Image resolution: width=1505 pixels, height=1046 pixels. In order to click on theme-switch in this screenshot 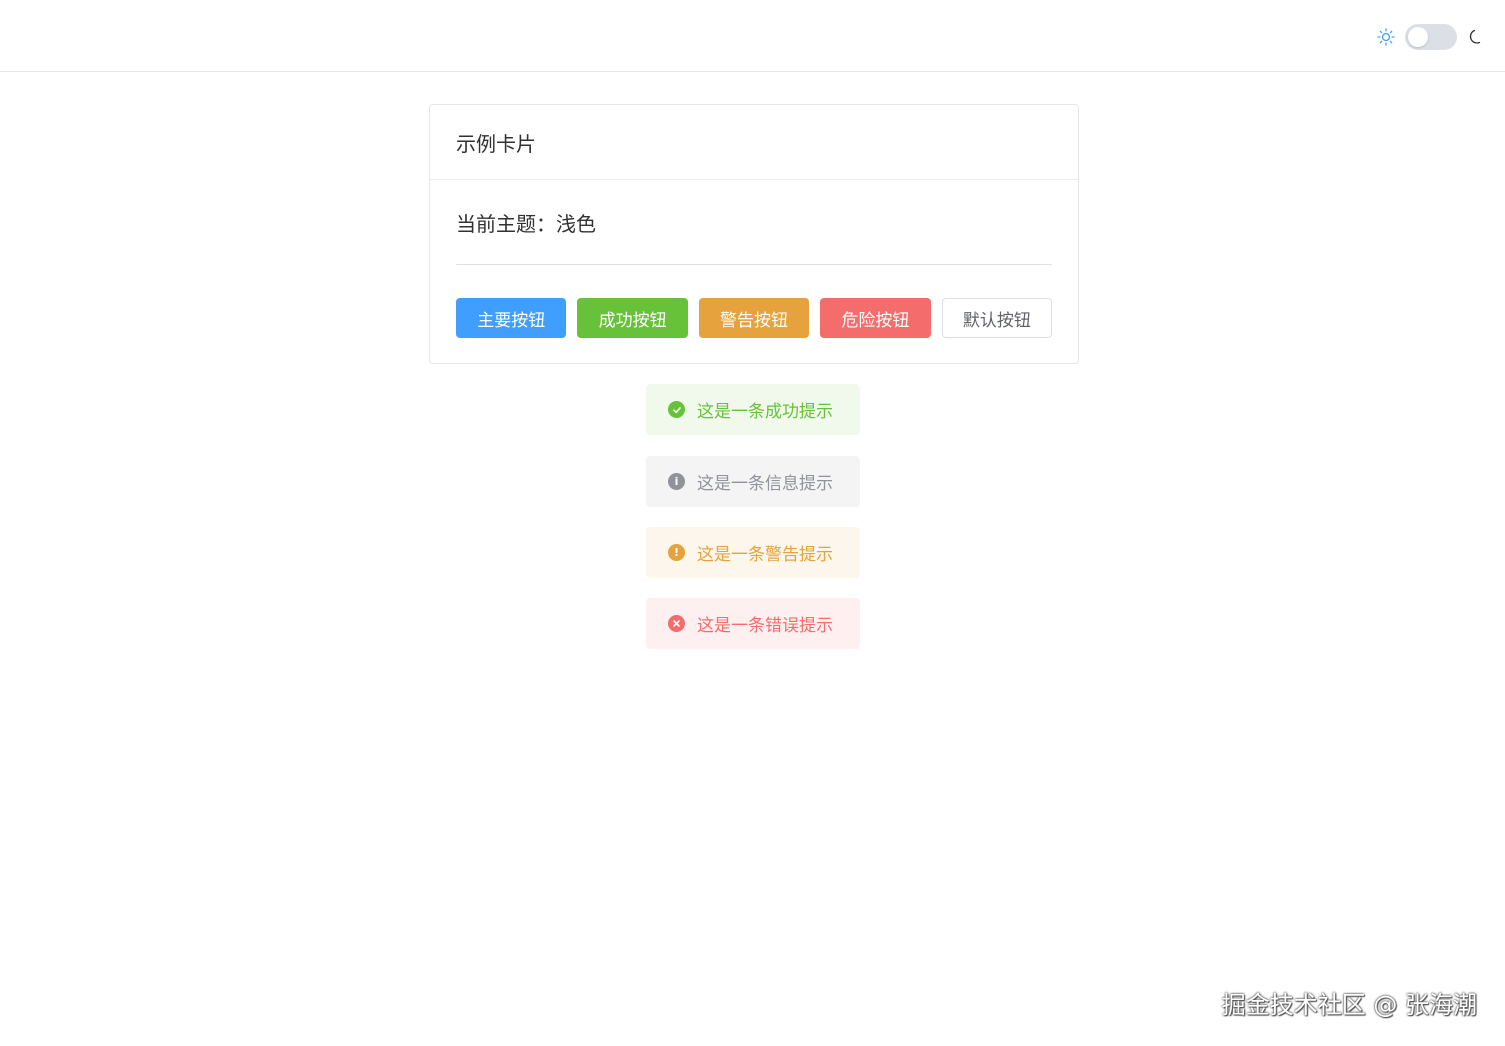, I will do `click(1431, 37)`.